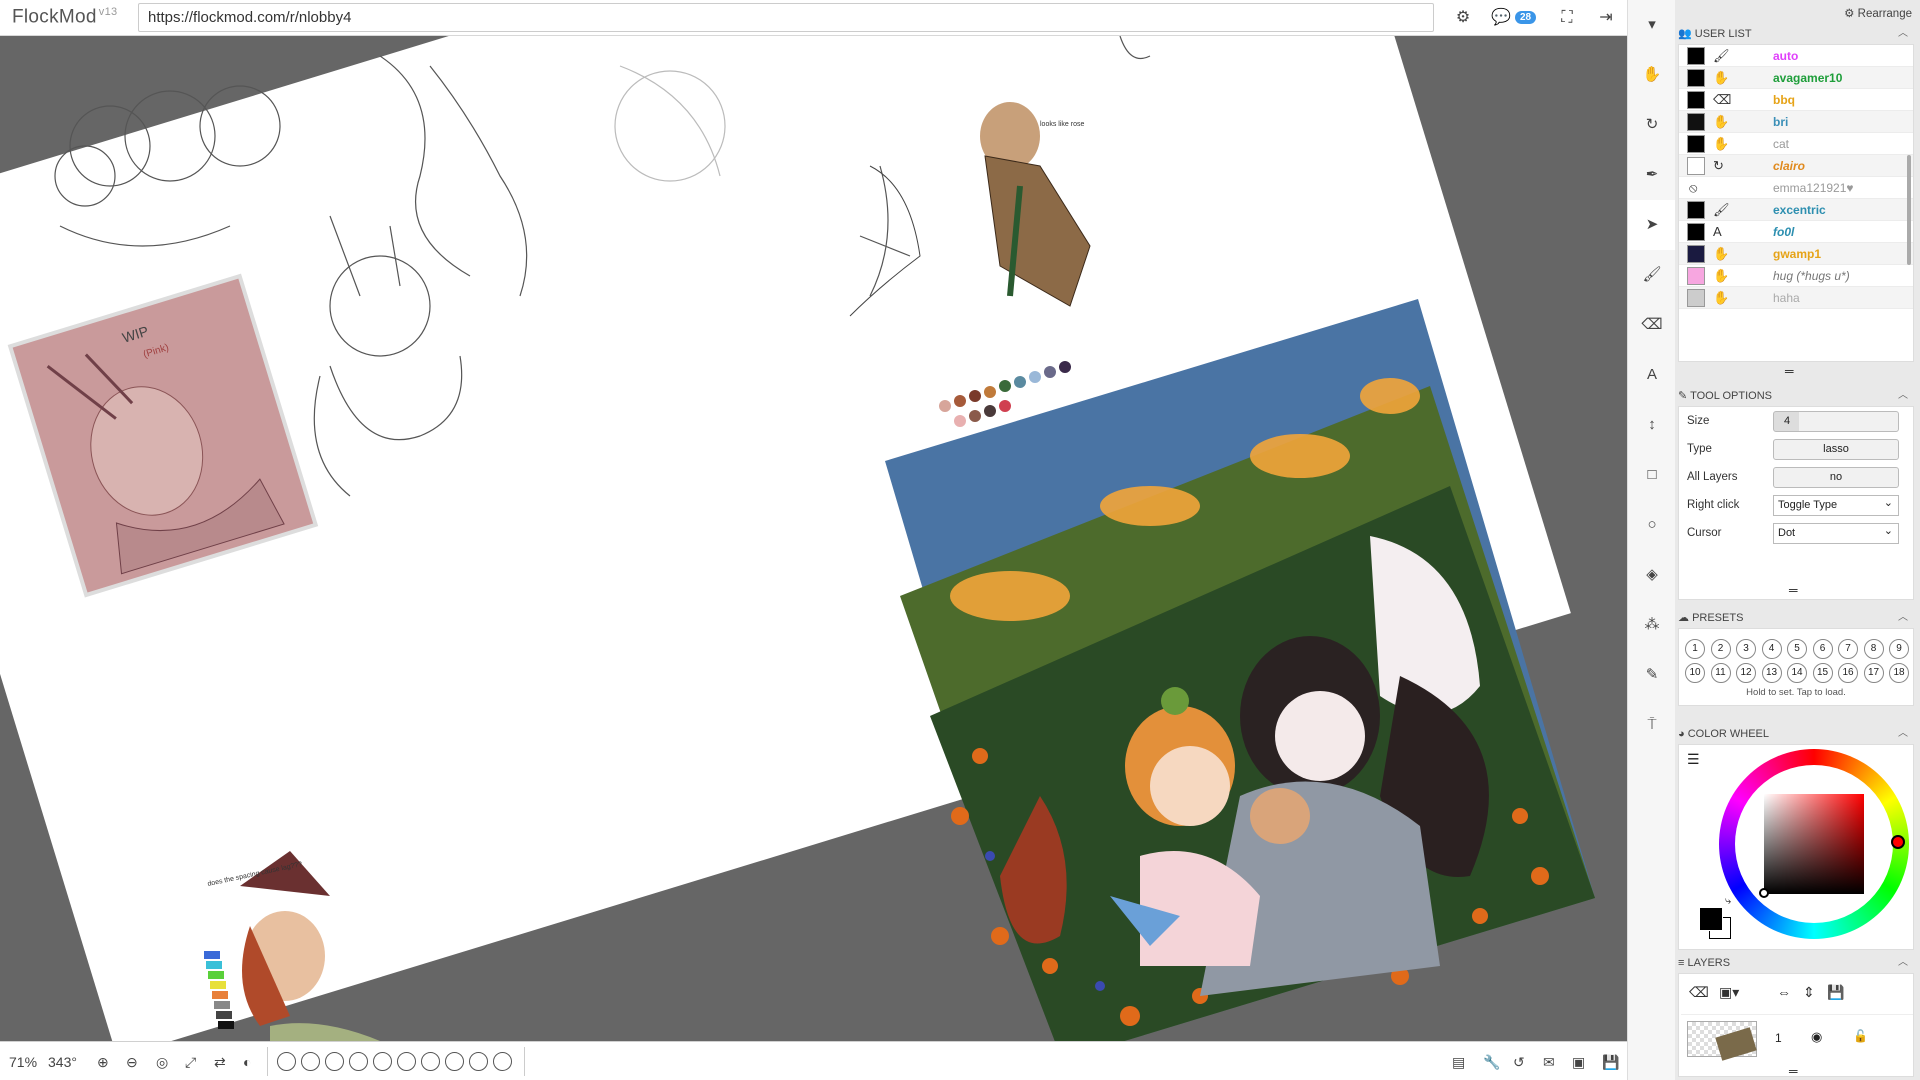 The image size is (1920, 1080). I want to click on user-row: ⦸ emma121921♥, so click(1796, 188).